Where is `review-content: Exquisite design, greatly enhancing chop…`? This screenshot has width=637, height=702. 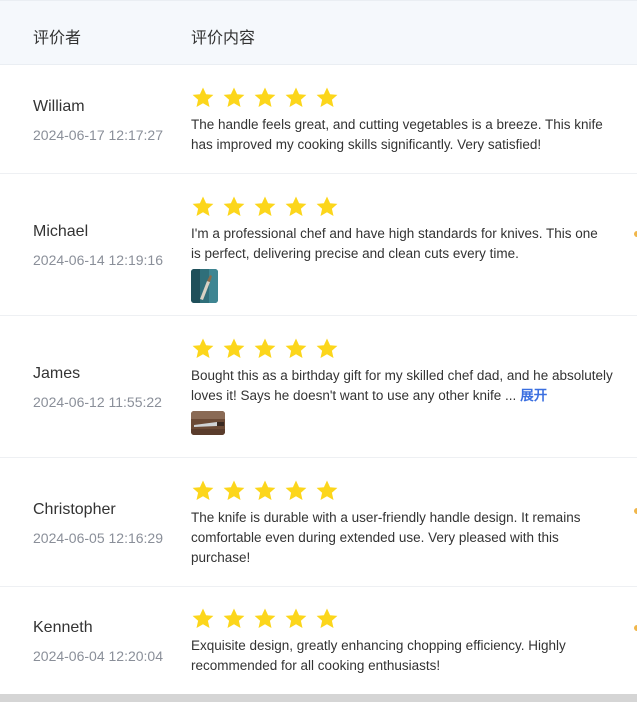
review-content: Exquisite design, greatly enhancing chop… is located at coordinates (401, 641).